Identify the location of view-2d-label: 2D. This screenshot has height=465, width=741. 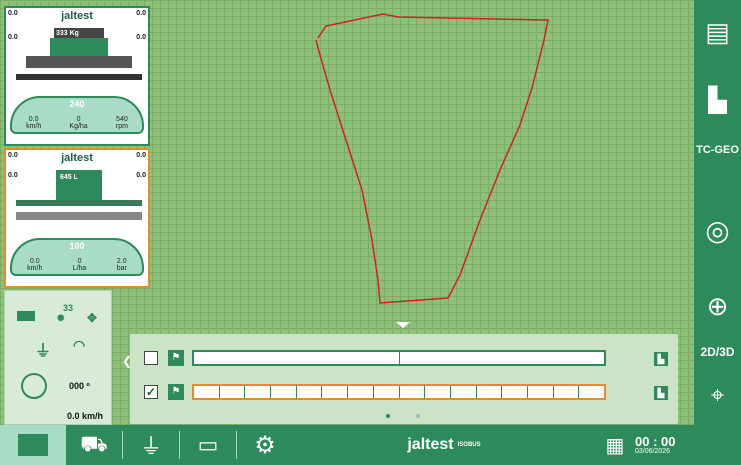
(708, 352).